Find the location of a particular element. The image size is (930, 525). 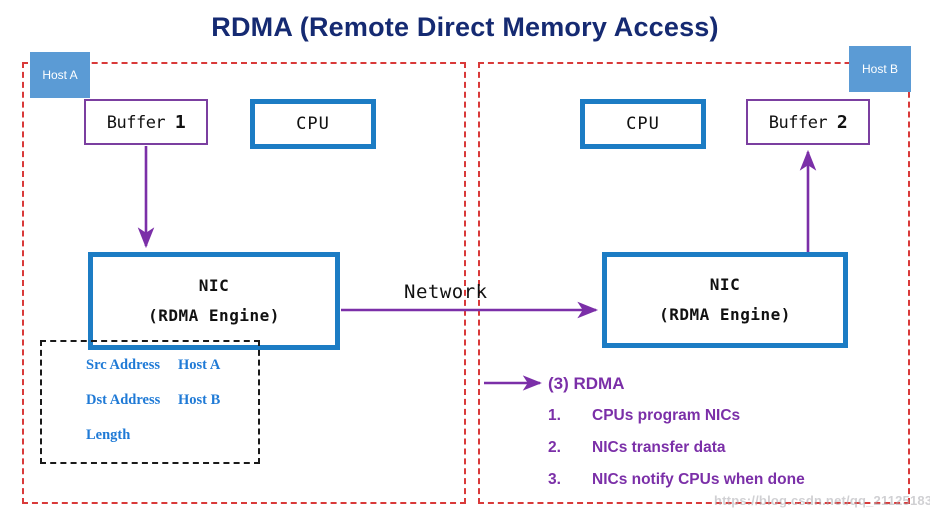

nic-b-box: NIC (RDMA Engine) is located at coordinates (725, 300).